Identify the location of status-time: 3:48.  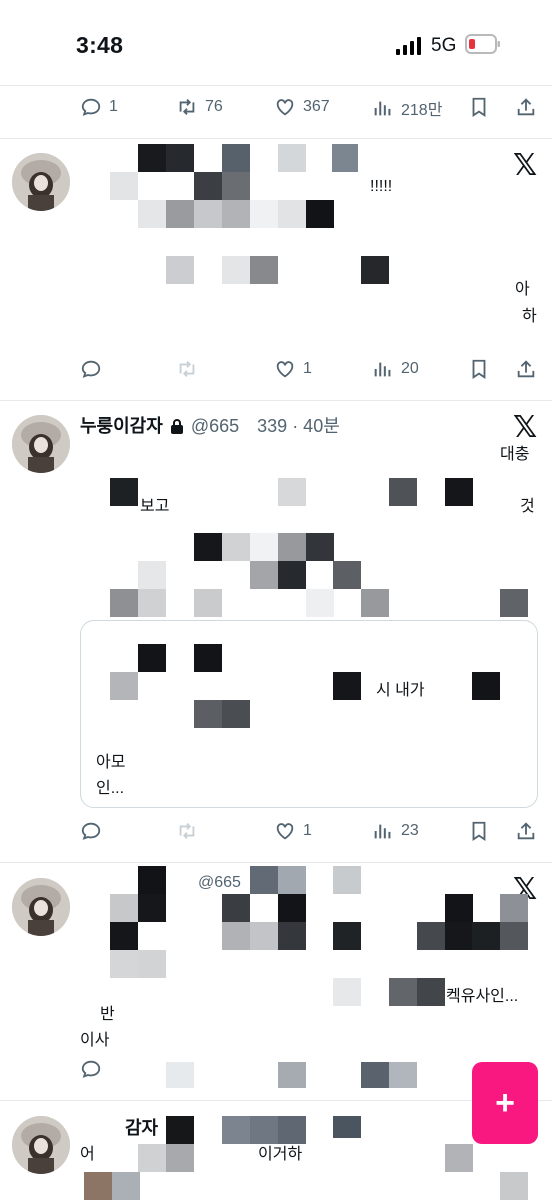
(100, 45).